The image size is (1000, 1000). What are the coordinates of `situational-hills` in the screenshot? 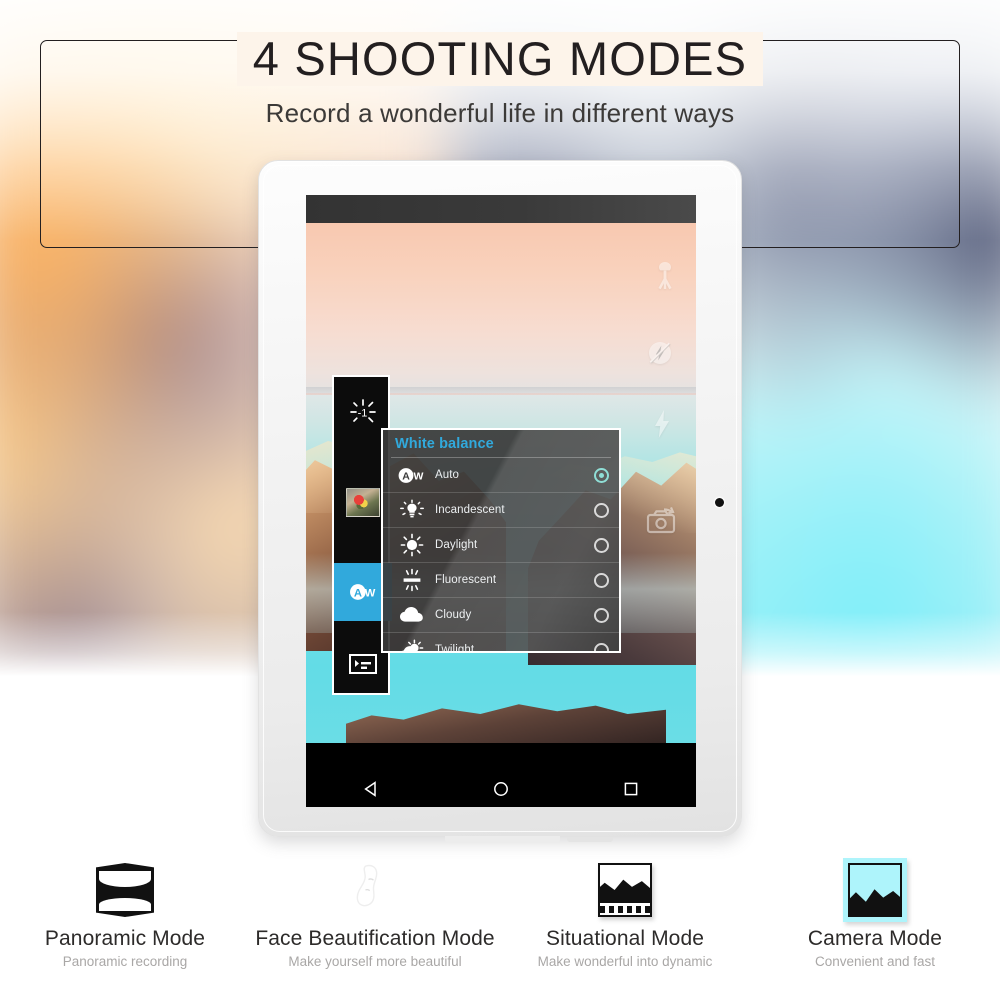 It's located at (625, 891).